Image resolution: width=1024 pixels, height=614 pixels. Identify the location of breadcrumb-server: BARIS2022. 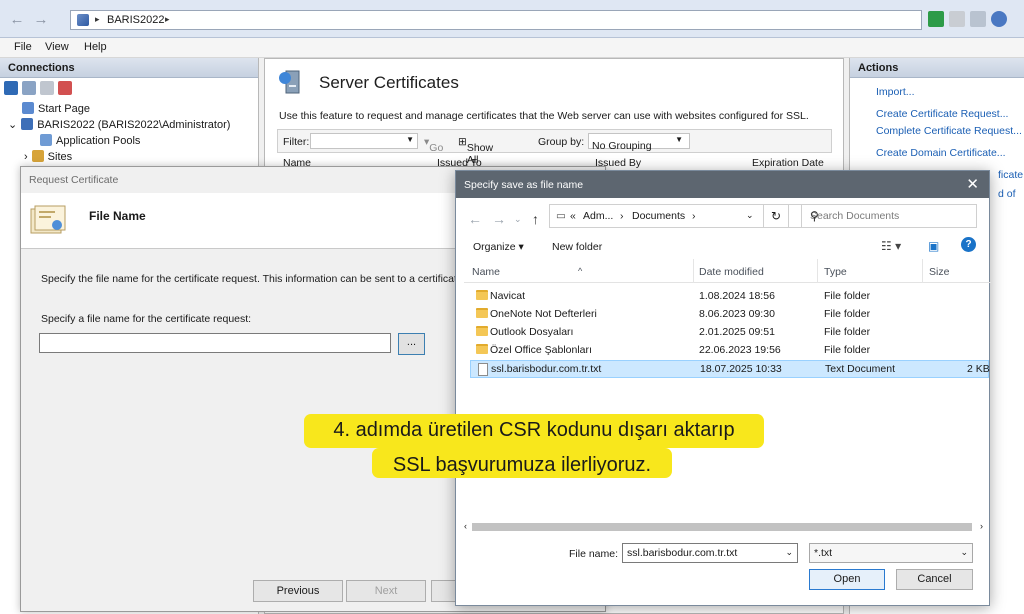
(135, 20).